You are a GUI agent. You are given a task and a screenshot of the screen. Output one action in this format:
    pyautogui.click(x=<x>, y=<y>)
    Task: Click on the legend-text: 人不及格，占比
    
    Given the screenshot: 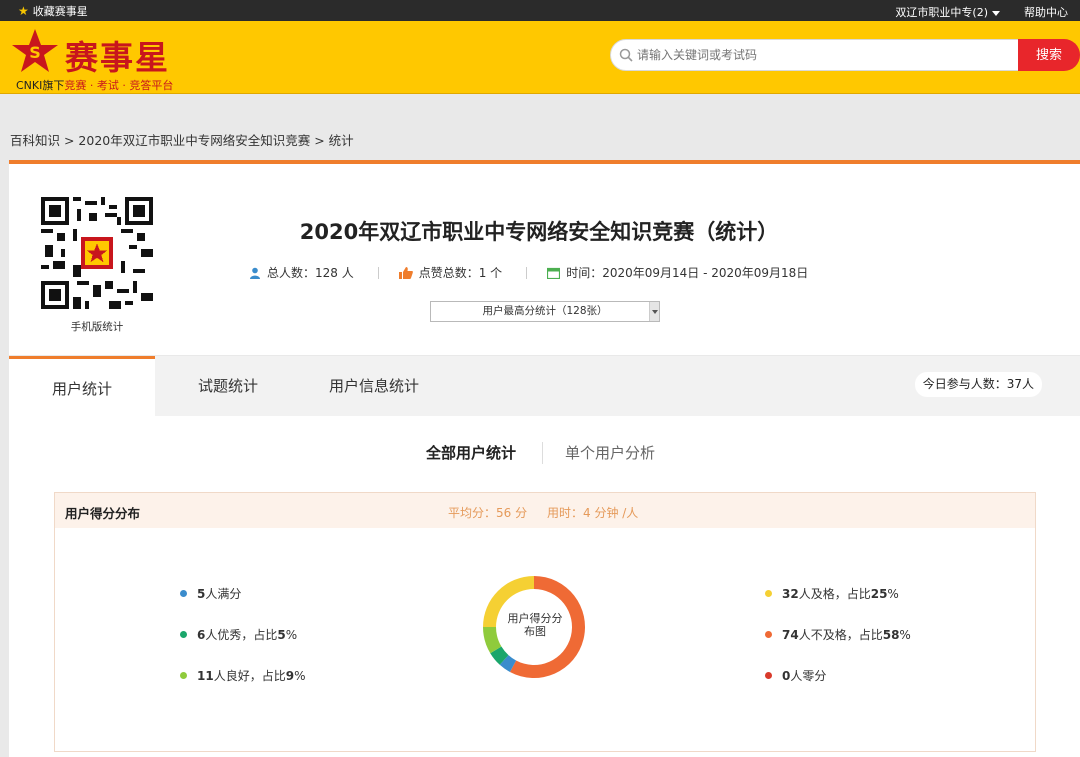 What is the action you would take?
    pyautogui.click(x=840, y=635)
    